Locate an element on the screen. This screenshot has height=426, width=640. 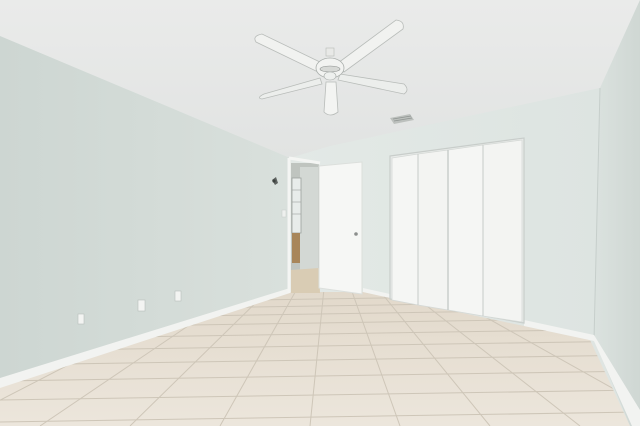
electrical-outlet is located at coordinates (141, 305).